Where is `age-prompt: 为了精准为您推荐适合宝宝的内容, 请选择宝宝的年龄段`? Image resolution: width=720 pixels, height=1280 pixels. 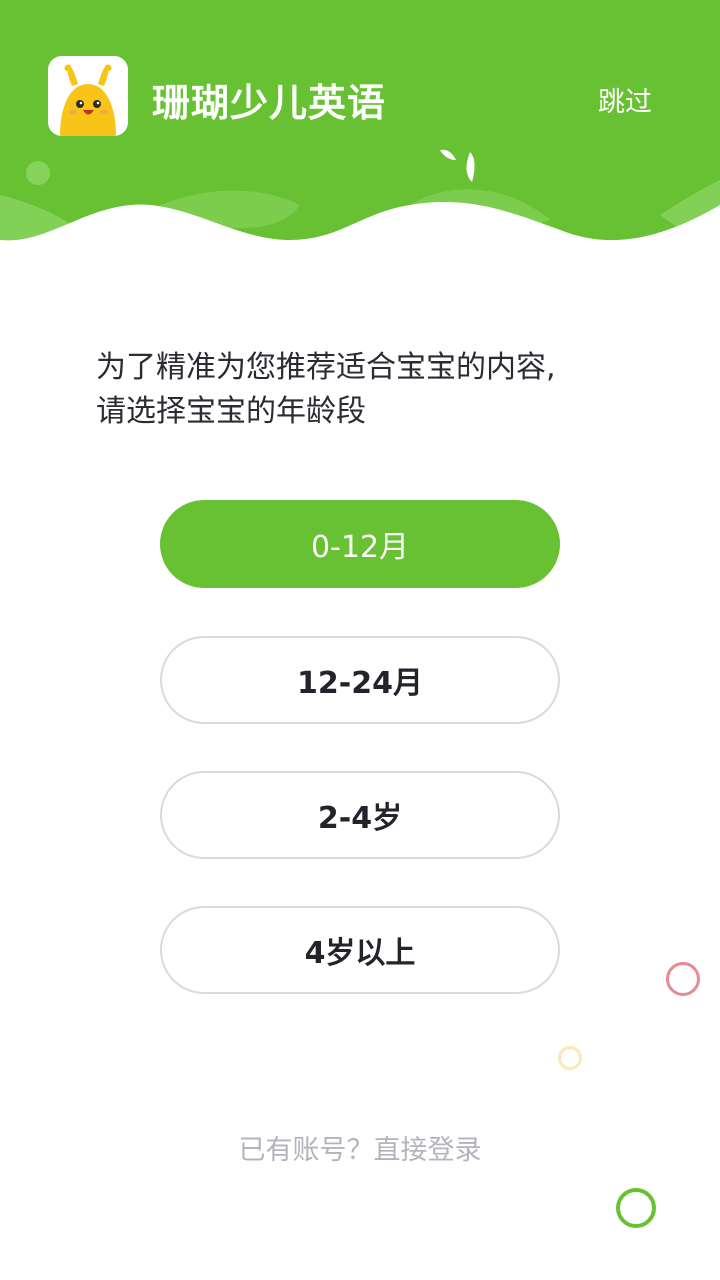 age-prompt: 为了精准为您推荐适合宝宝的内容, 请选择宝宝的年龄段 is located at coordinates (376, 390).